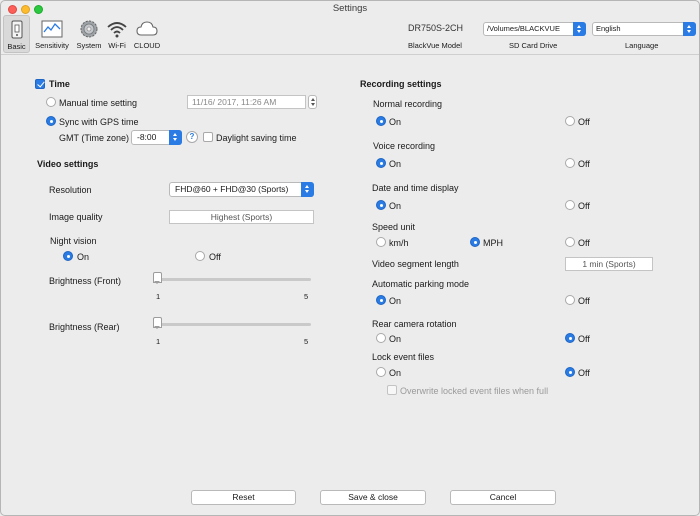  What do you see at coordinates (644, 29) in the screenshot?
I see `language-select: English` at bounding box center [644, 29].